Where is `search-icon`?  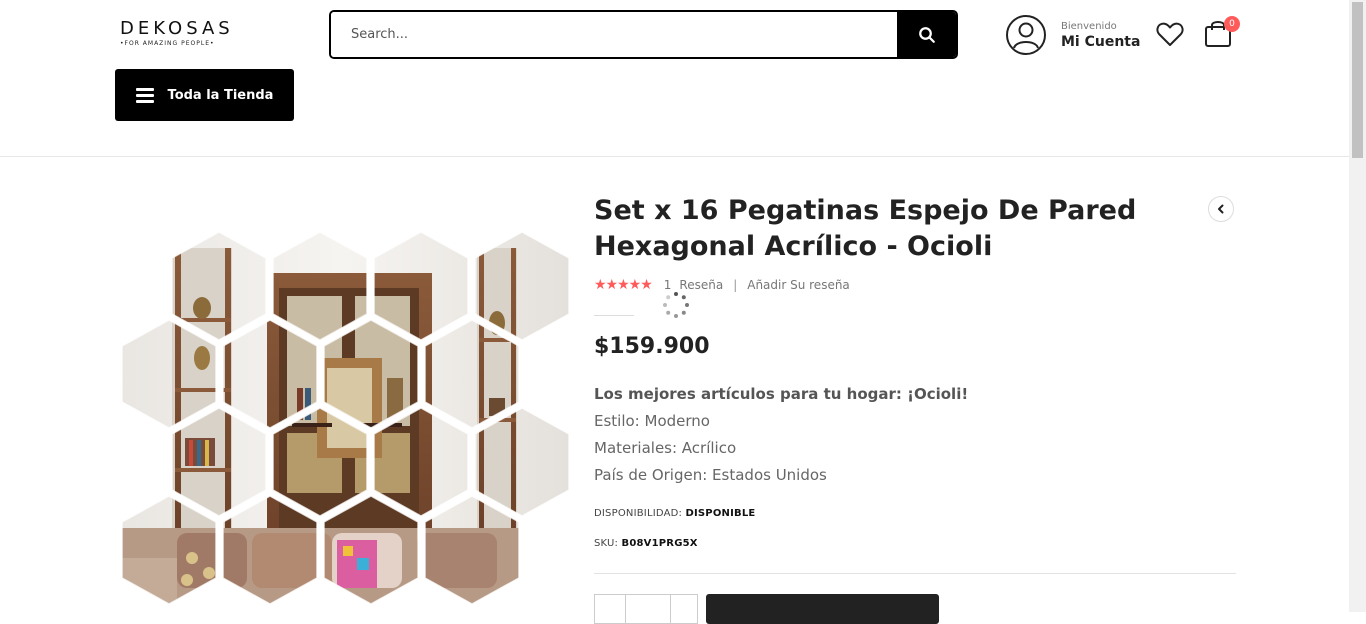
search-icon is located at coordinates (926, 34).